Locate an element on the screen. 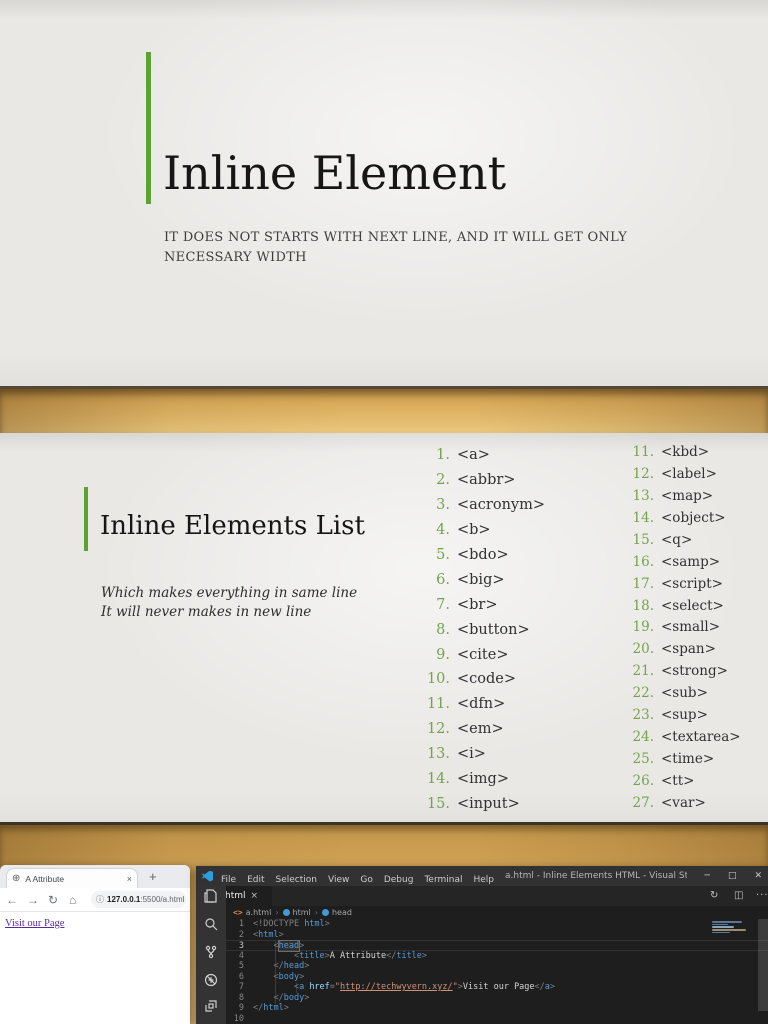  list-item-number: 3. is located at coordinates (443, 505).